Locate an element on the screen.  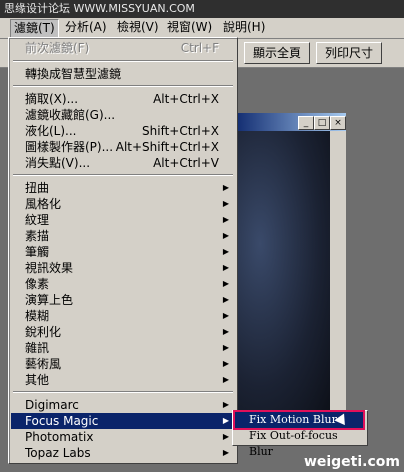
menu-item-extract: 摘取(X)... Alt+Ctrl+X is located at coordinates (123, 99).